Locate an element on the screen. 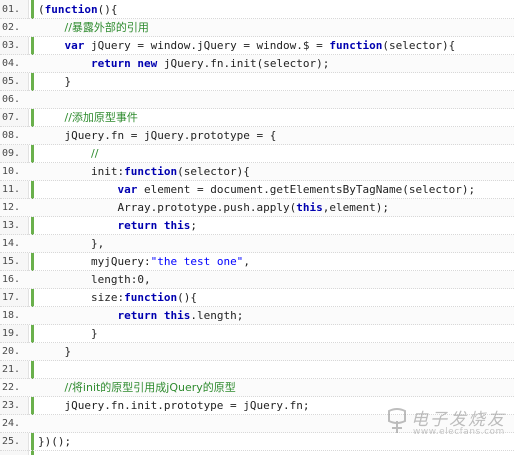 Image resolution: width=514 pixels, height=455 pixels. line-number: 13. is located at coordinates (11, 225).